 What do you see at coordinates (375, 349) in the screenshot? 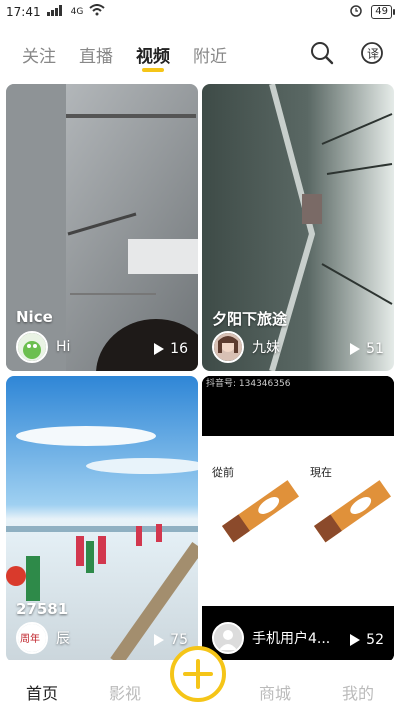
I see `play-count-value: 51` at bounding box center [375, 349].